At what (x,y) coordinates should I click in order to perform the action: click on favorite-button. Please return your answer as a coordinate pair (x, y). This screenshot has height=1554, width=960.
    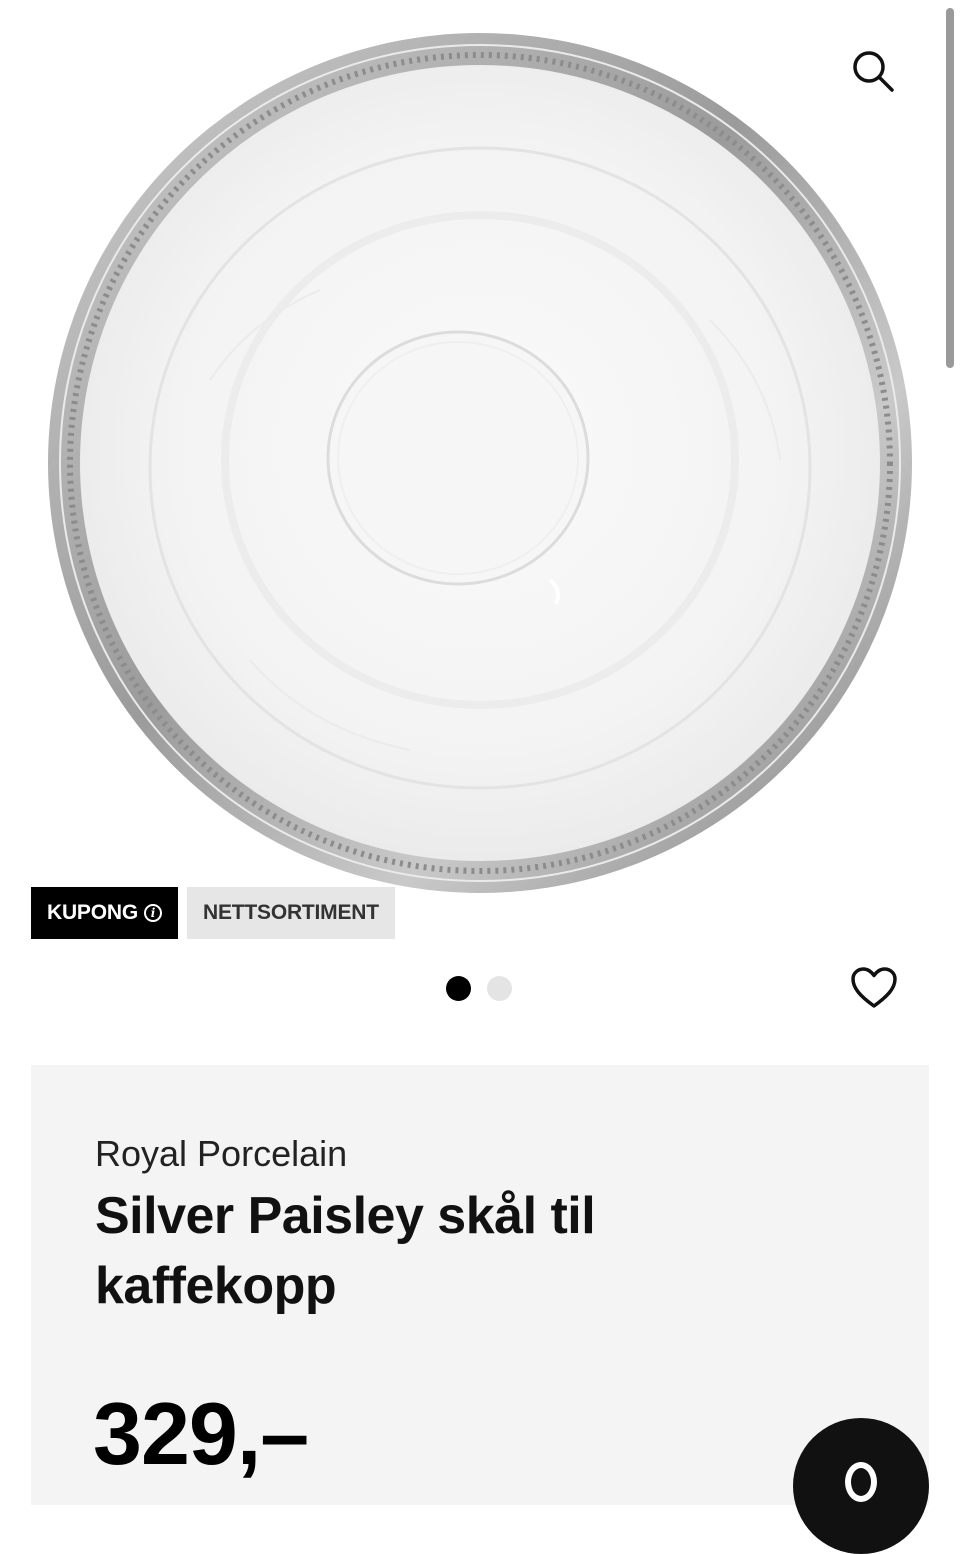
    Looking at the image, I should click on (874, 988).